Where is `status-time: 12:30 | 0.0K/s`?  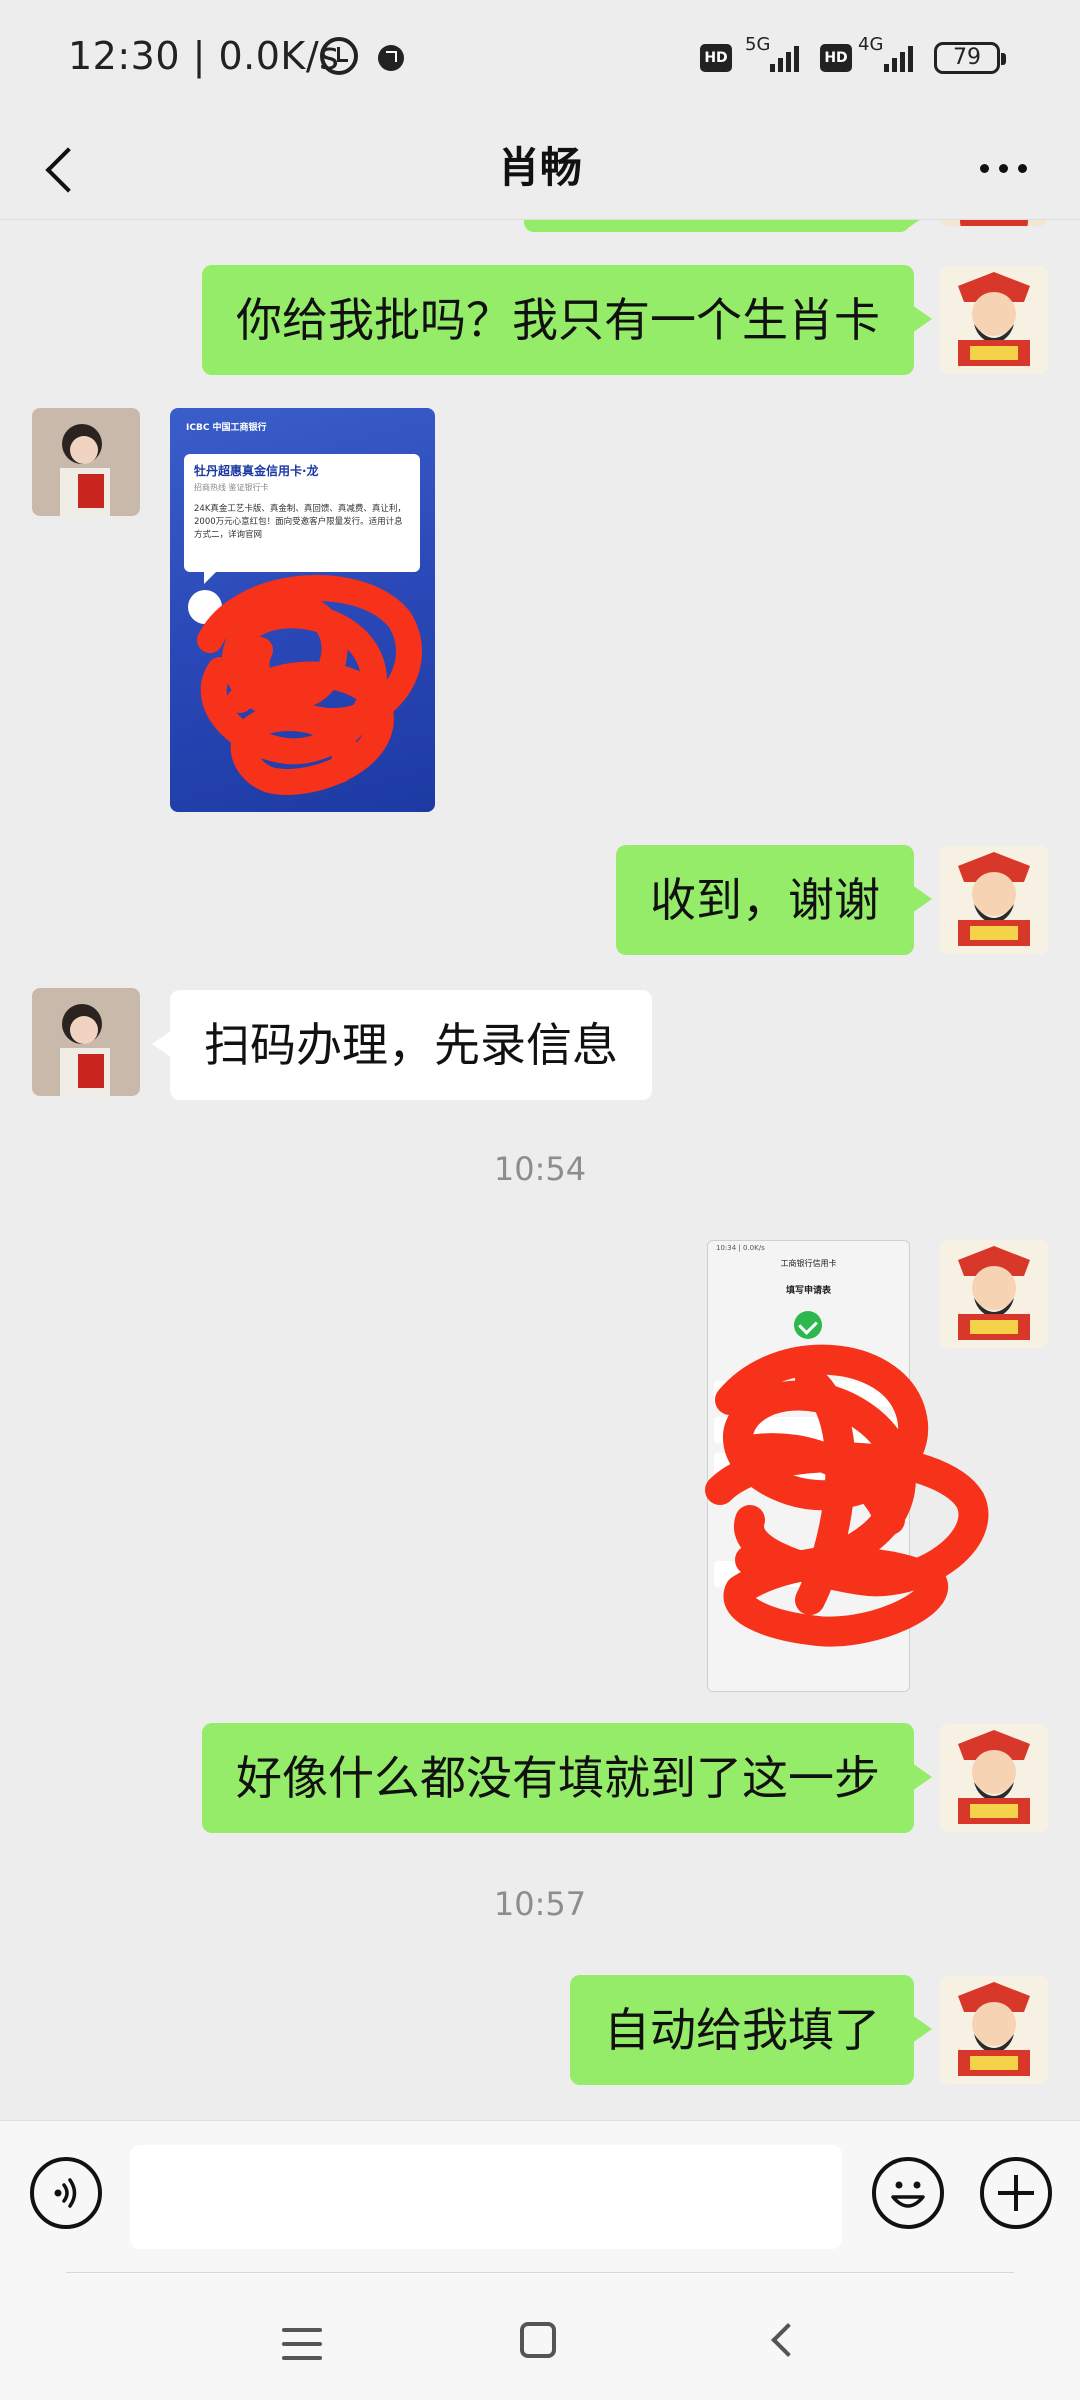
status-time: 12:30 | 0.0K/s is located at coordinates (204, 56).